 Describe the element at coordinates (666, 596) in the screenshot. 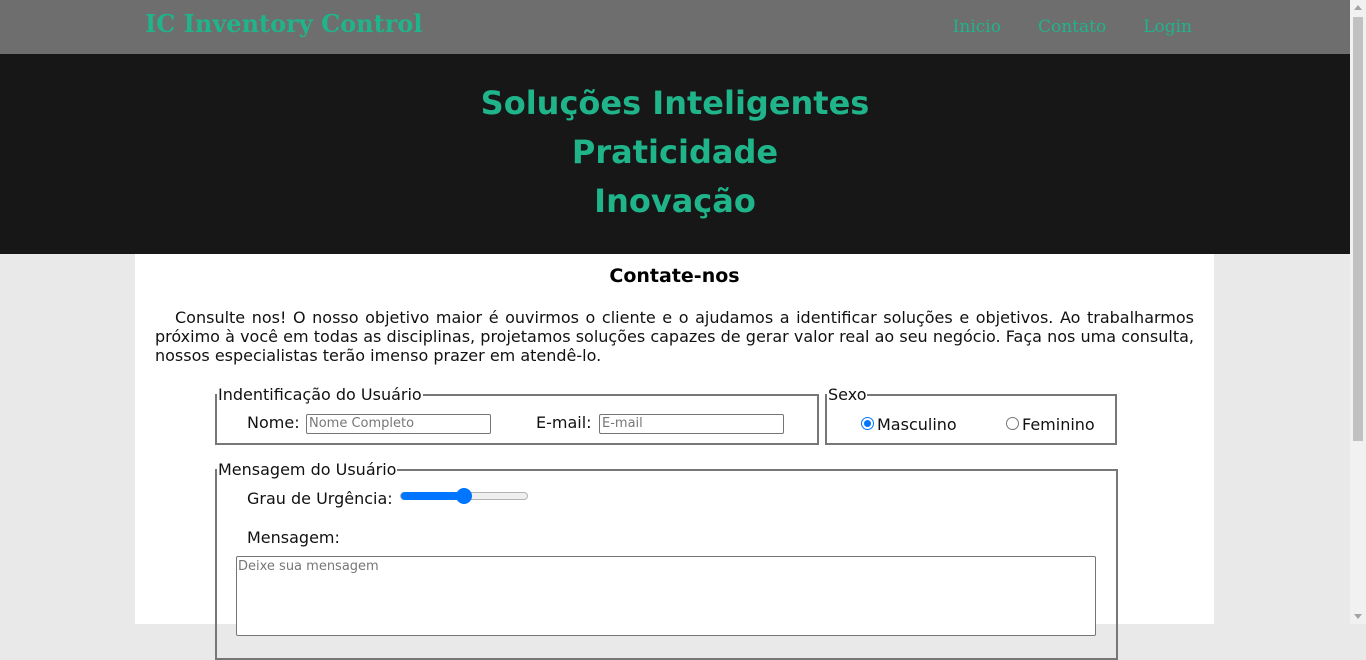

I see `message-textarea: Deixe sua mensagem` at that location.